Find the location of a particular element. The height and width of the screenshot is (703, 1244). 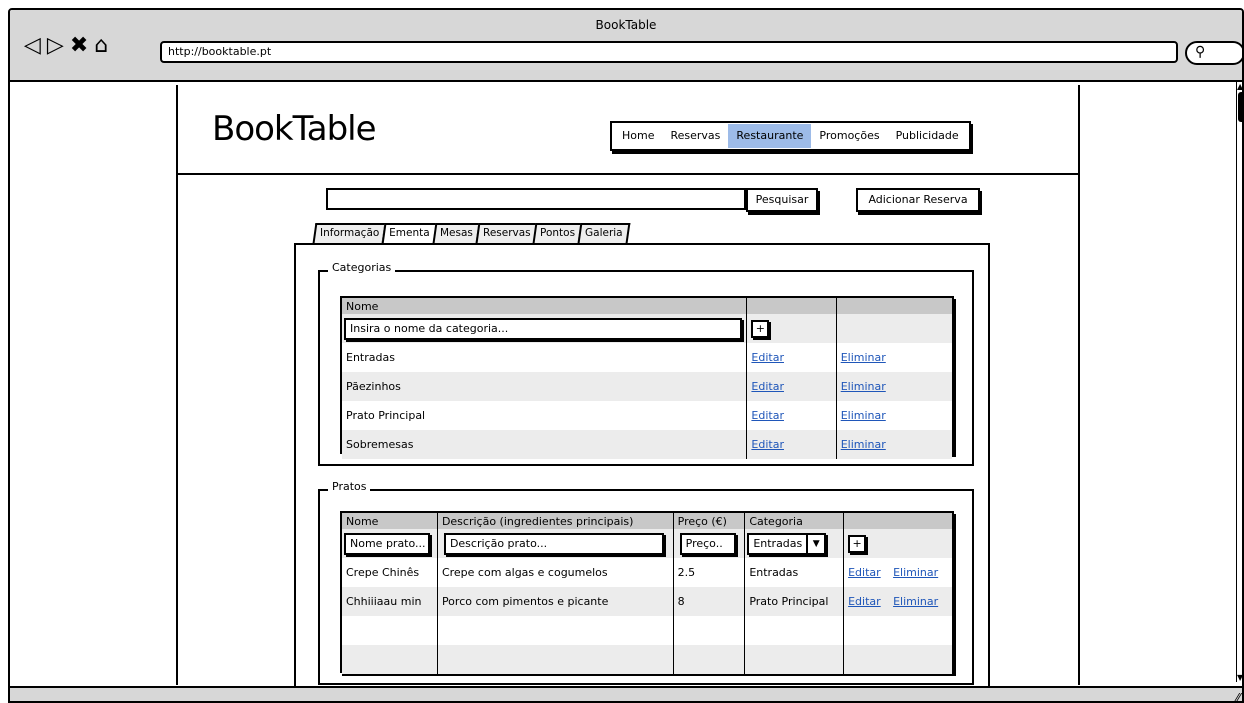

scroll-up-icon: ▲ is located at coordinates (1239, 86).